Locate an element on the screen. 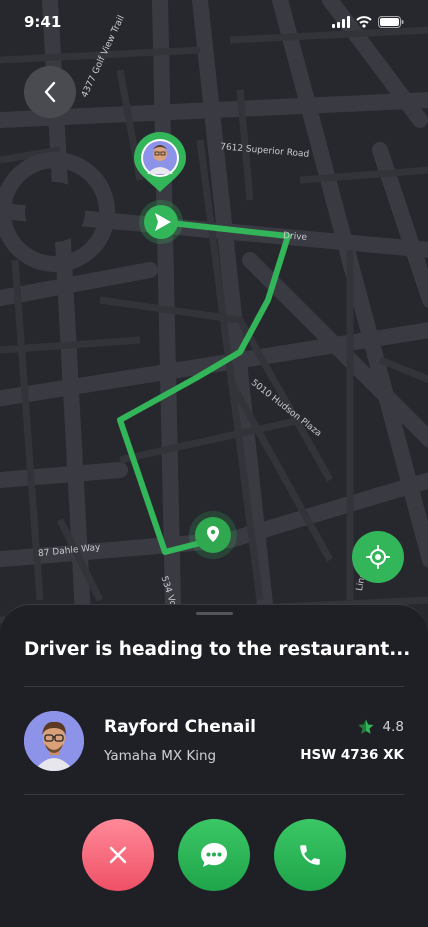  locate-me-button is located at coordinates (378, 557).